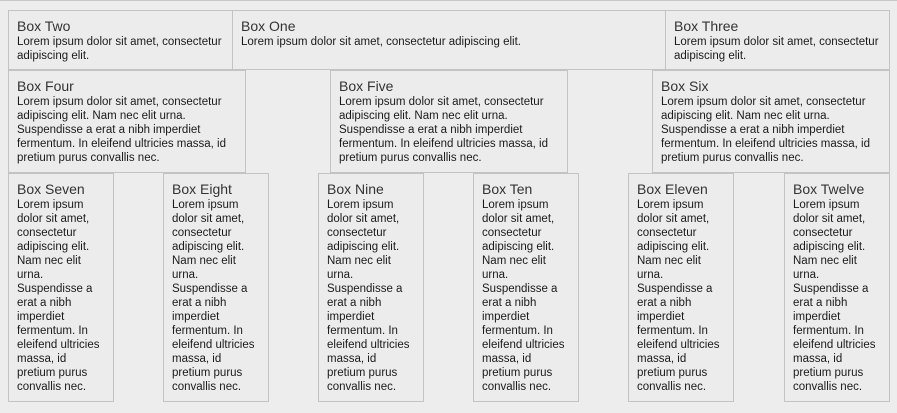  Describe the element at coordinates (268, 26) in the screenshot. I see `box-title: Box One` at that location.